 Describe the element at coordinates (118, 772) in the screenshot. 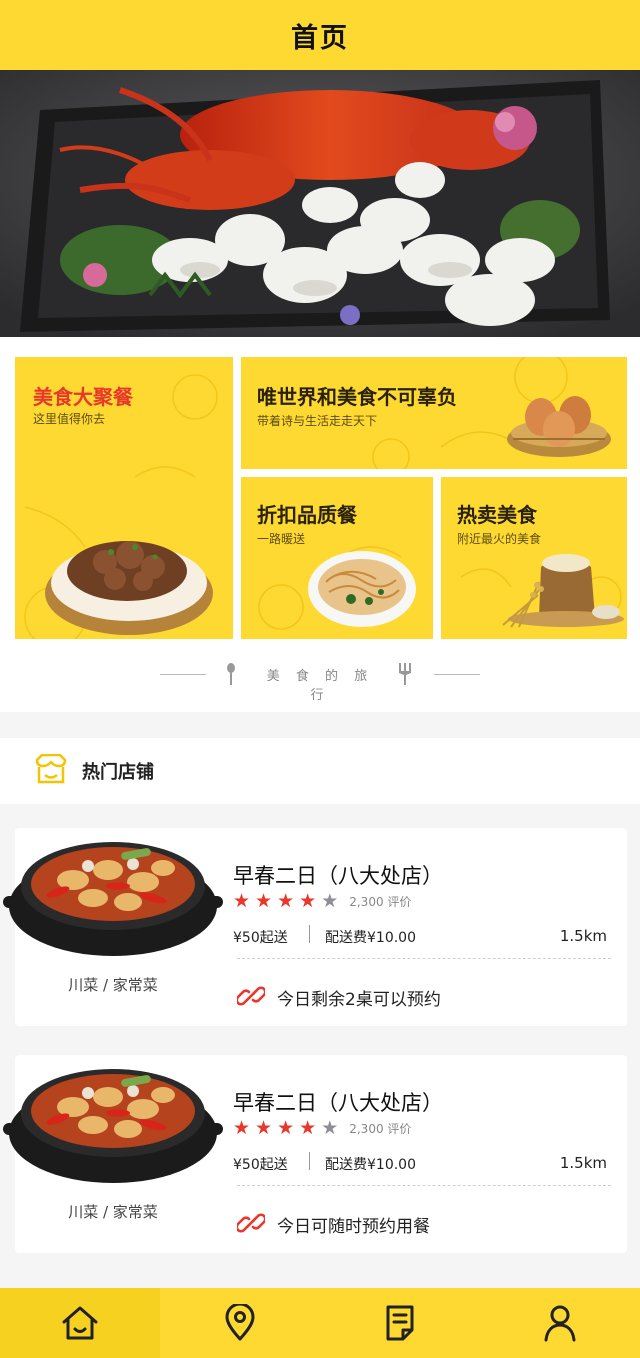

I see `section-title: 热门店铺` at that location.